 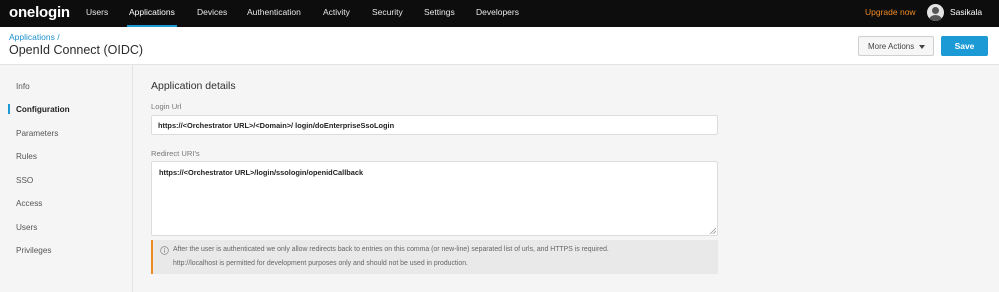 What do you see at coordinates (29, 203) in the screenshot?
I see `sidebar-item-access: Access` at bounding box center [29, 203].